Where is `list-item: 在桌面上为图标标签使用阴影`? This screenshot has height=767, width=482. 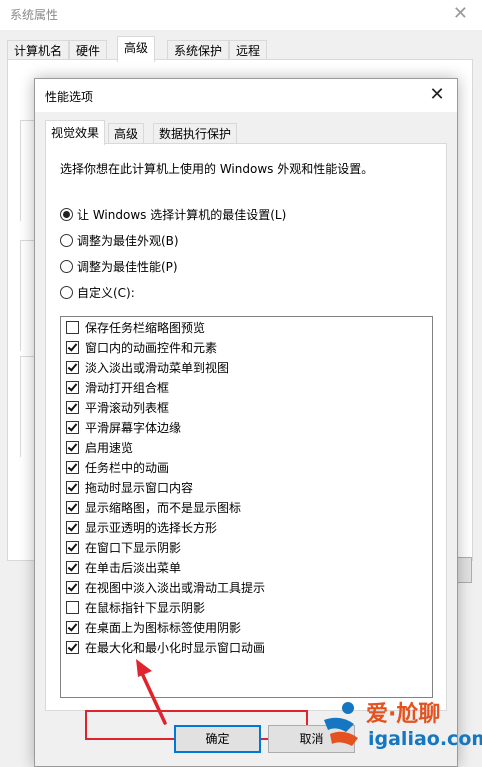 list-item: 在桌面上为图标标签使用阴影 is located at coordinates (153, 628).